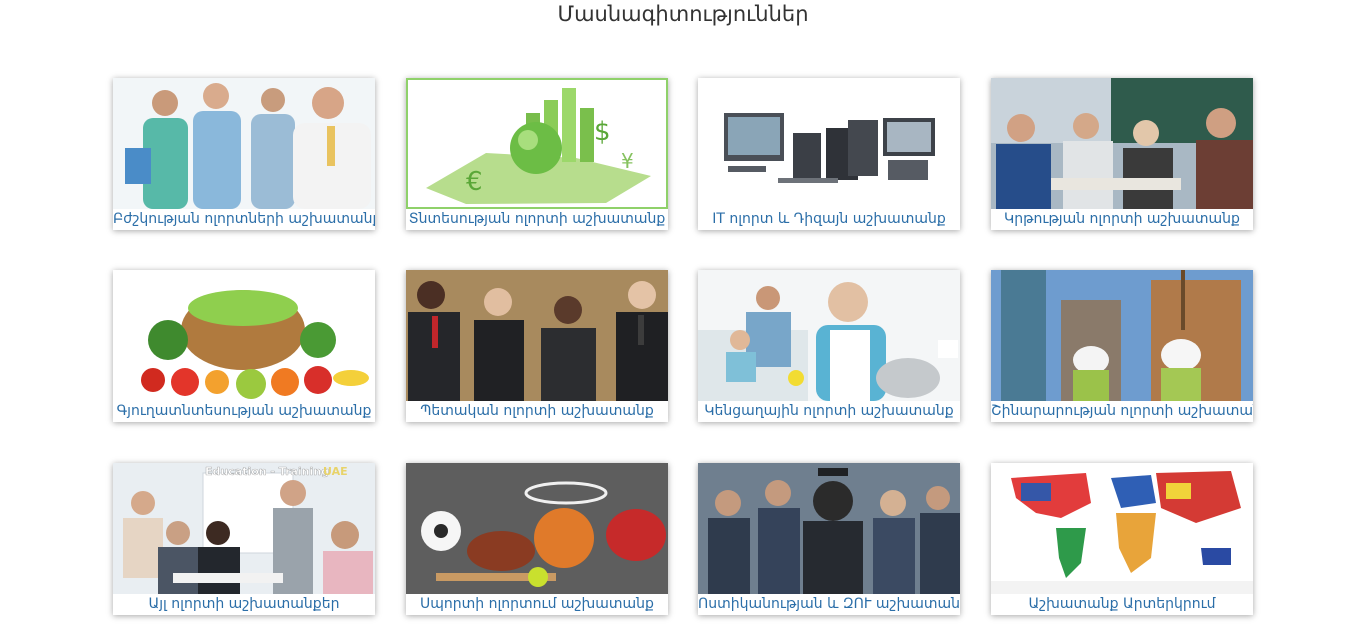 This screenshot has height=640, width=1366. Describe the element at coordinates (1122, 219) in the screenshot. I see `card-label: Կրթության ոլորտի աշխատանք` at that location.